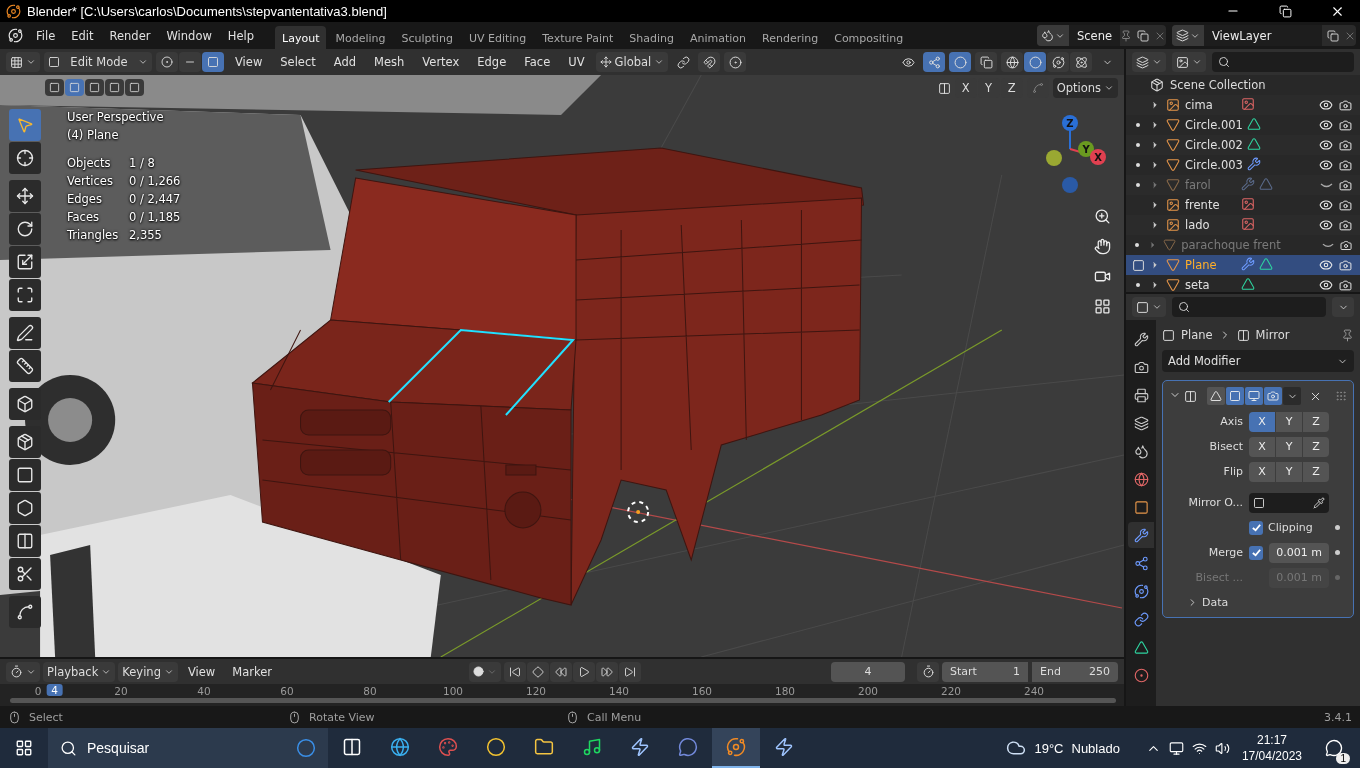 This screenshot has height=768, width=1360. What do you see at coordinates (492, 62) in the screenshot?
I see `menu-item: Edge` at bounding box center [492, 62].